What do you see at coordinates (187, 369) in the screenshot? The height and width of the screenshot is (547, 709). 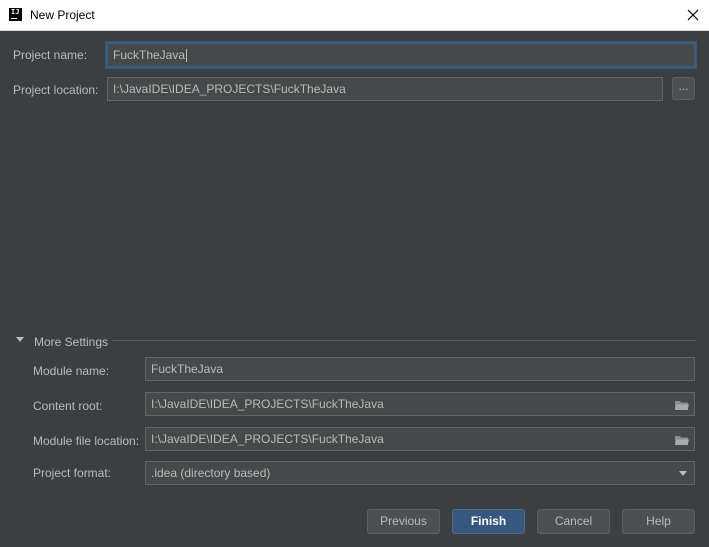 I see `module-name-value: FuckTheJava` at bounding box center [187, 369].